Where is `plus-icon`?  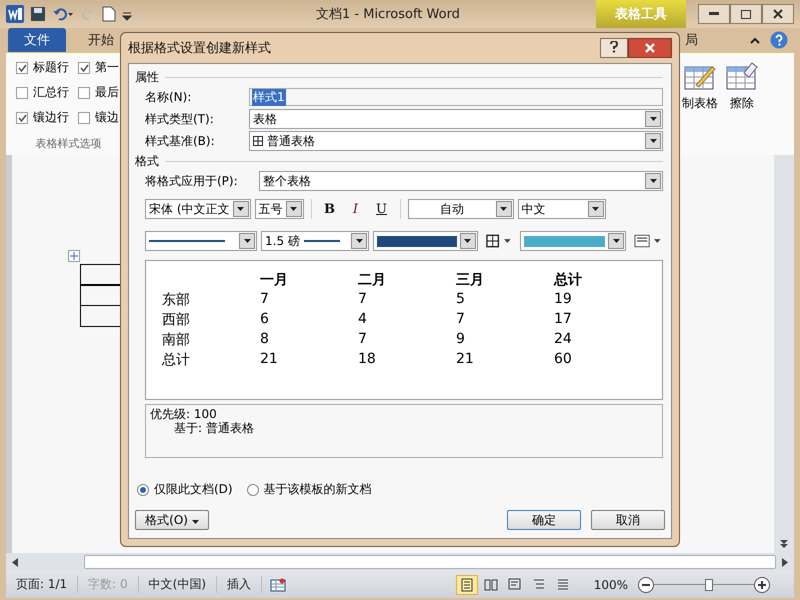 plus-icon is located at coordinates (762, 584).